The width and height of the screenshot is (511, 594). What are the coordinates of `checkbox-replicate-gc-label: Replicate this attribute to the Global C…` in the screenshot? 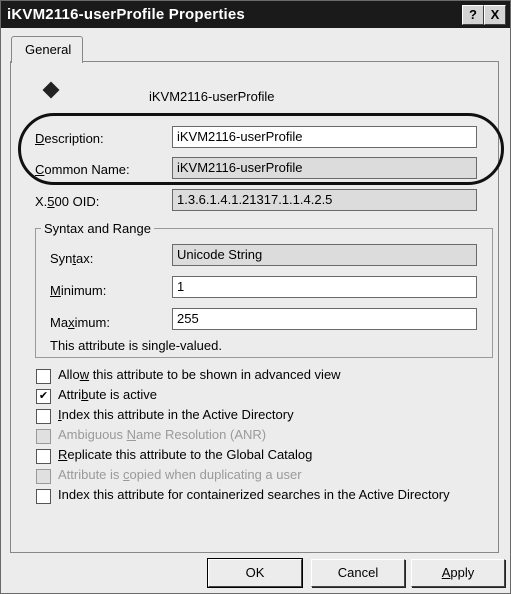 It's located at (185, 454).